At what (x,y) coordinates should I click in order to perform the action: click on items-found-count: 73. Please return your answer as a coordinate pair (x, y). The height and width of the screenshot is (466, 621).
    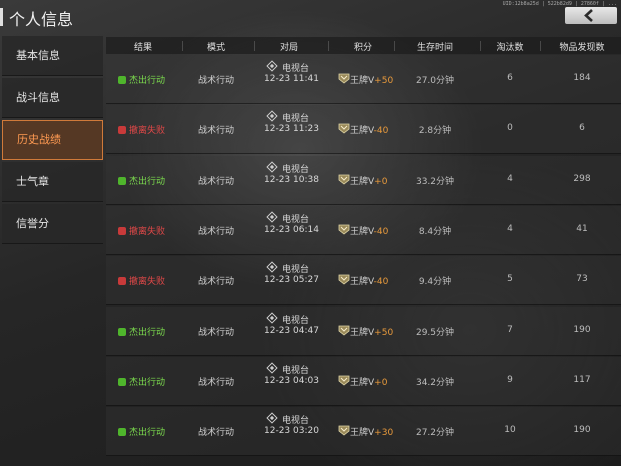
    Looking at the image, I should click on (582, 279).